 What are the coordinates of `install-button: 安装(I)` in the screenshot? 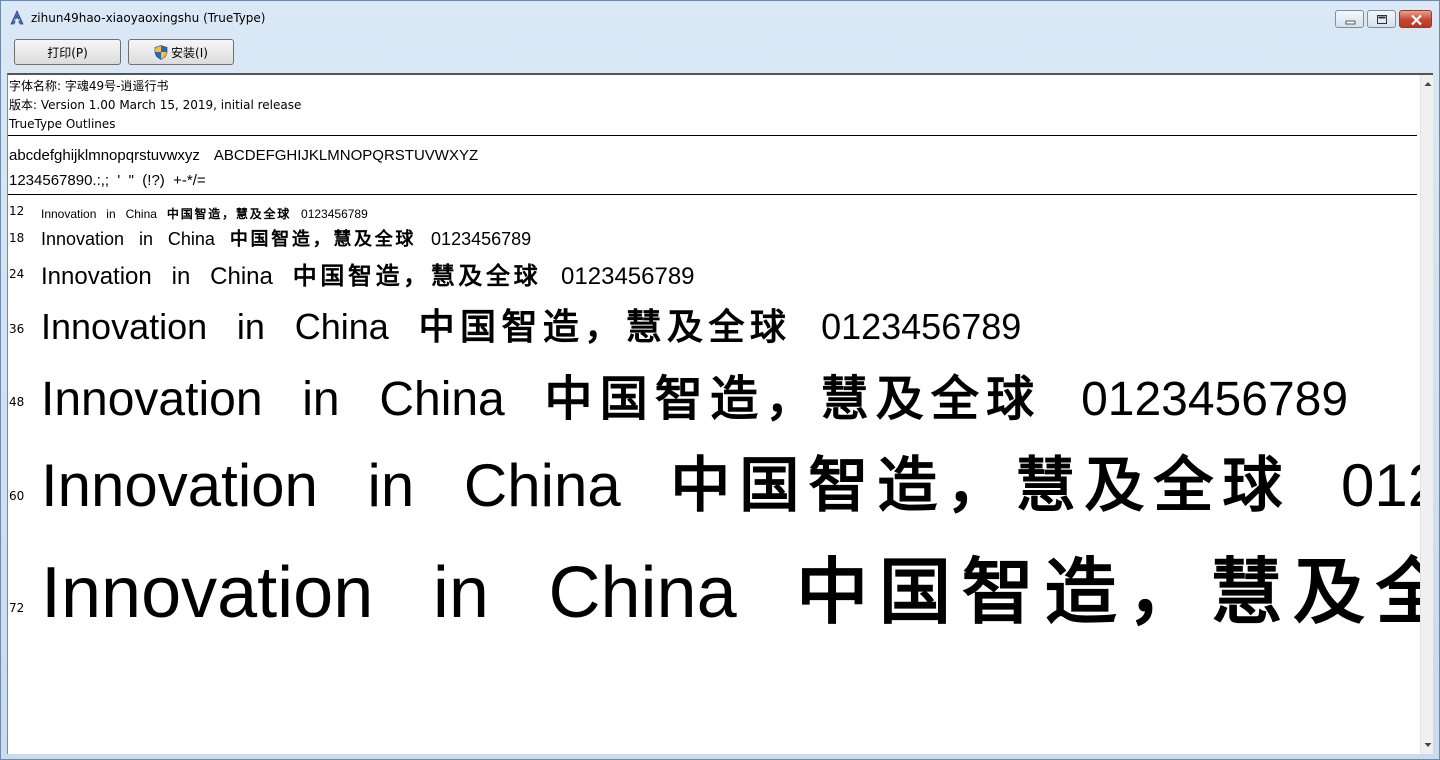 It's located at (181, 52).